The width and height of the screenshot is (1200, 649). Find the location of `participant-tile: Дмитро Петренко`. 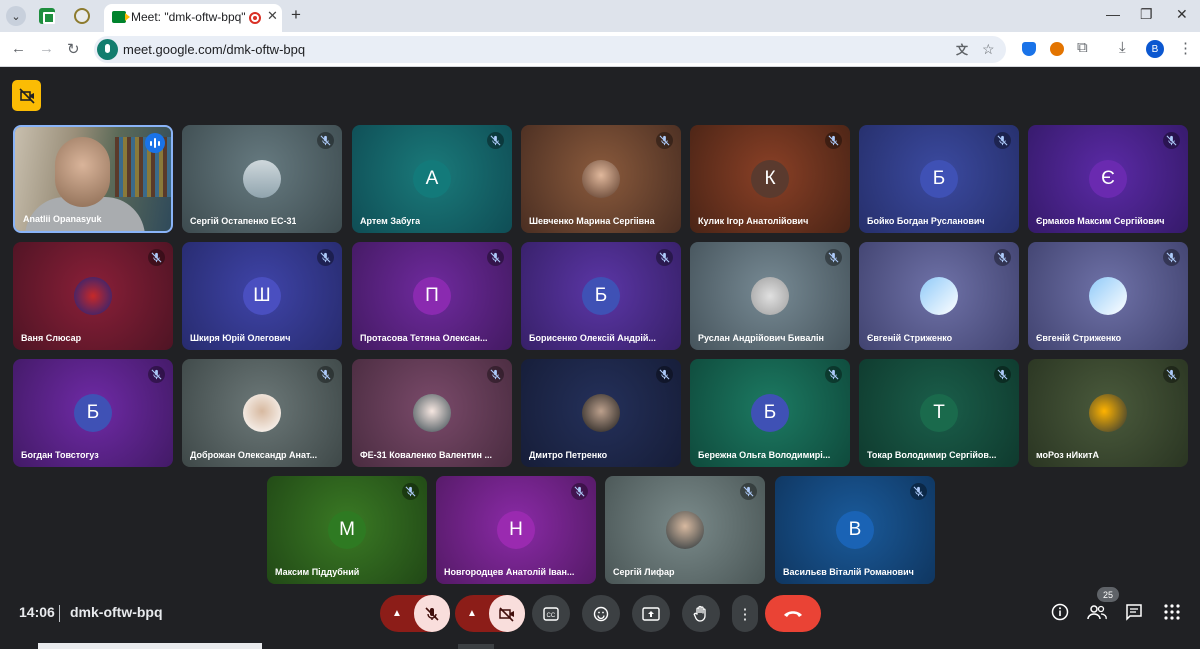

participant-tile: Дмитро Петренко is located at coordinates (601, 413).